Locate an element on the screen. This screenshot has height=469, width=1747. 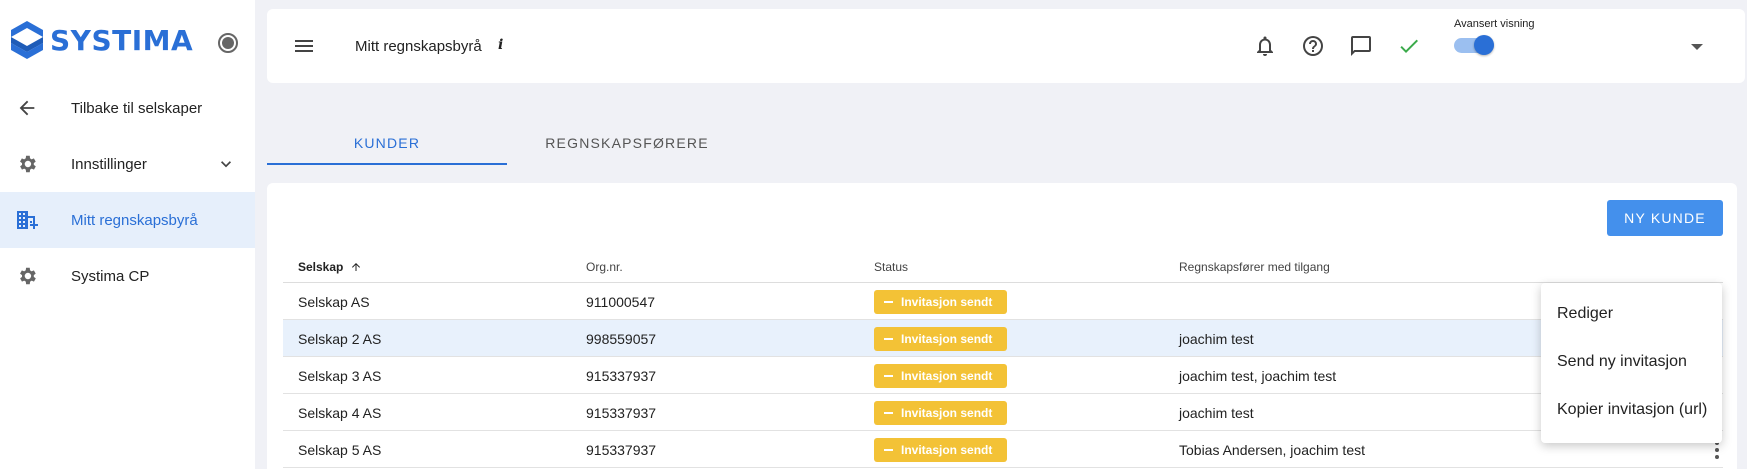
brand-name: SYSTIMA is located at coordinates (122, 40).